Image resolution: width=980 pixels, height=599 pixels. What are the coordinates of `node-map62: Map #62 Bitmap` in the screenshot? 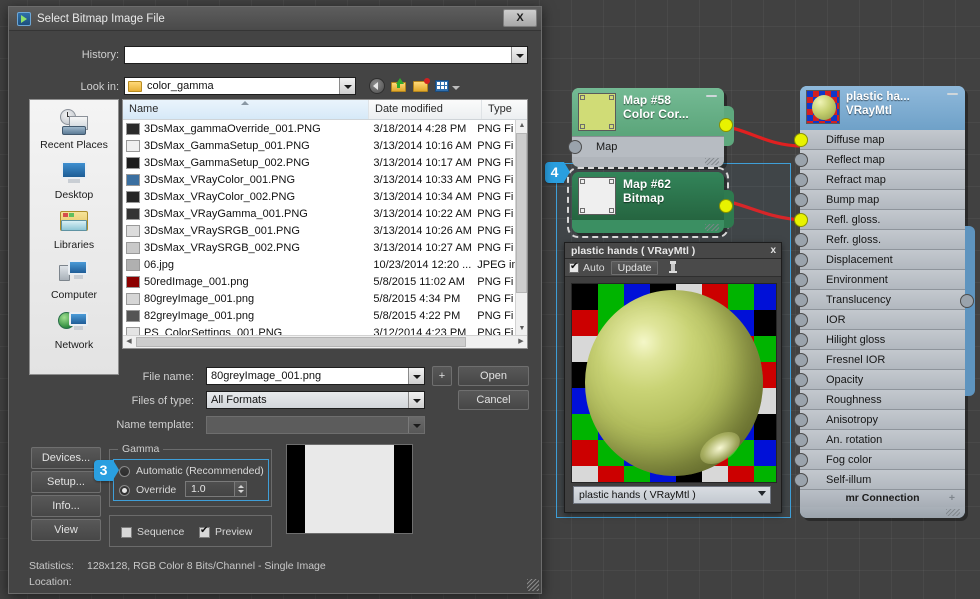 It's located at (650, 202).